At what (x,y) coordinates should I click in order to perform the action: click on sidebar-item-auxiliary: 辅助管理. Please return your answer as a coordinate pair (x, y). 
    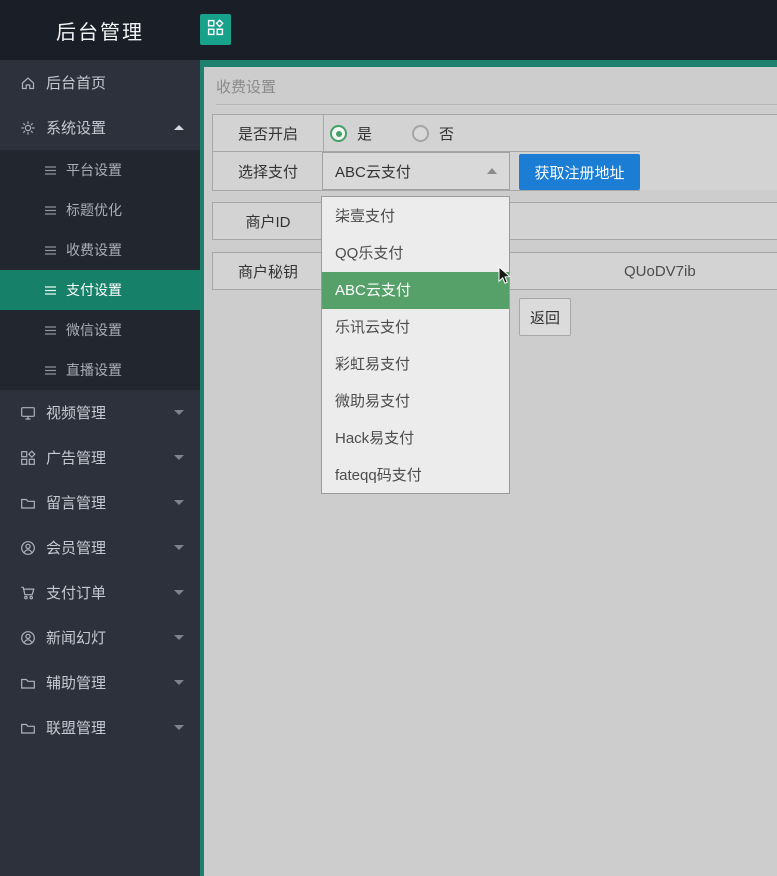
    Looking at the image, I should click on (100, 682).